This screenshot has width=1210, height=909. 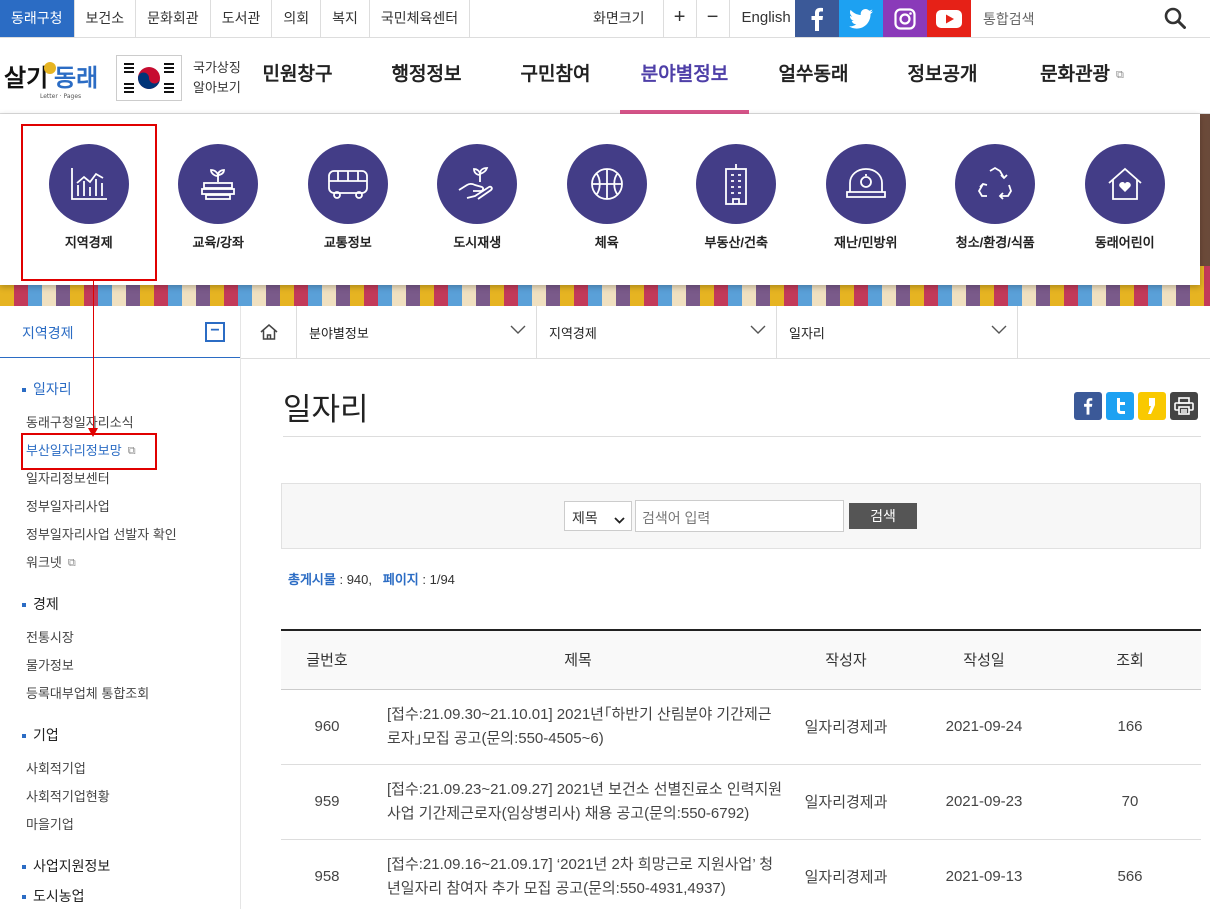 What do you see at coordinates (56, 767) in the screenshot?
I see `sidebar-item-social-enterprise: 사회적기업` at bounding box center [56, 767].